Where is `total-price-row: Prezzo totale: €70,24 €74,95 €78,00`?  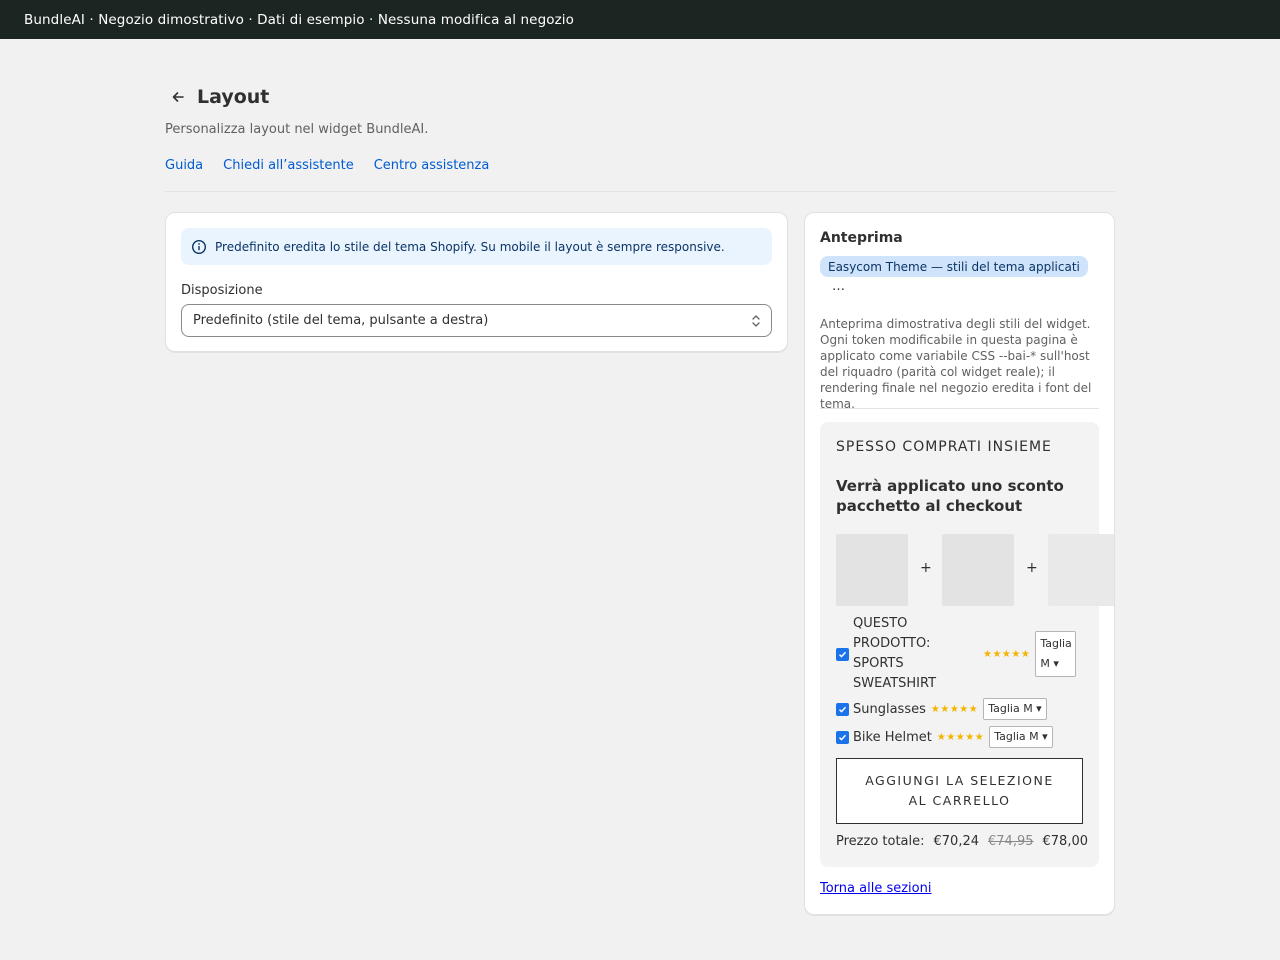
total-price-row: Prezzo totale: €70,24 €74,95 €78,00 is located at coordinates (962, 841).